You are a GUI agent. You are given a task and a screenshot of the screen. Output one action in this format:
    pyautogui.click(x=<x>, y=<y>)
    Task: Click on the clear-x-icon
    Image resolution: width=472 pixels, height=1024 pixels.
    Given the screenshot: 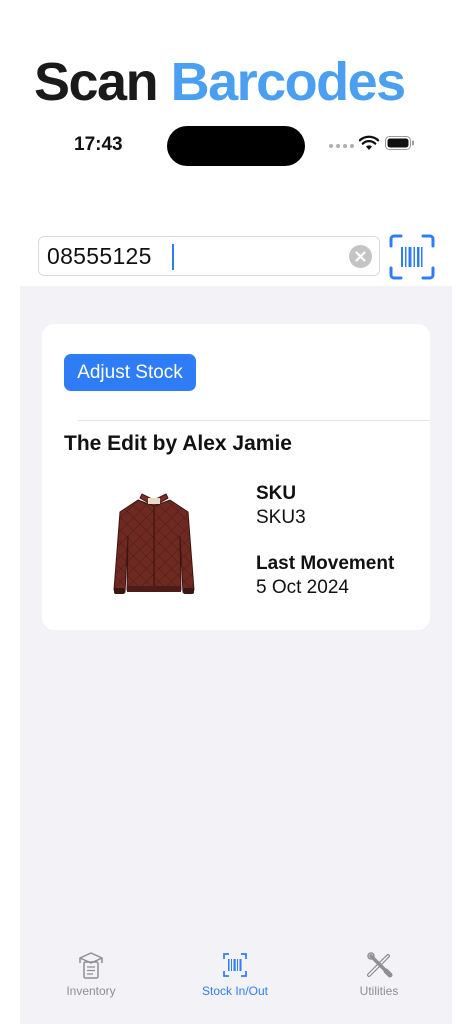 What is the action you would take?
    pyautogui.click(x=360, y=256)
    